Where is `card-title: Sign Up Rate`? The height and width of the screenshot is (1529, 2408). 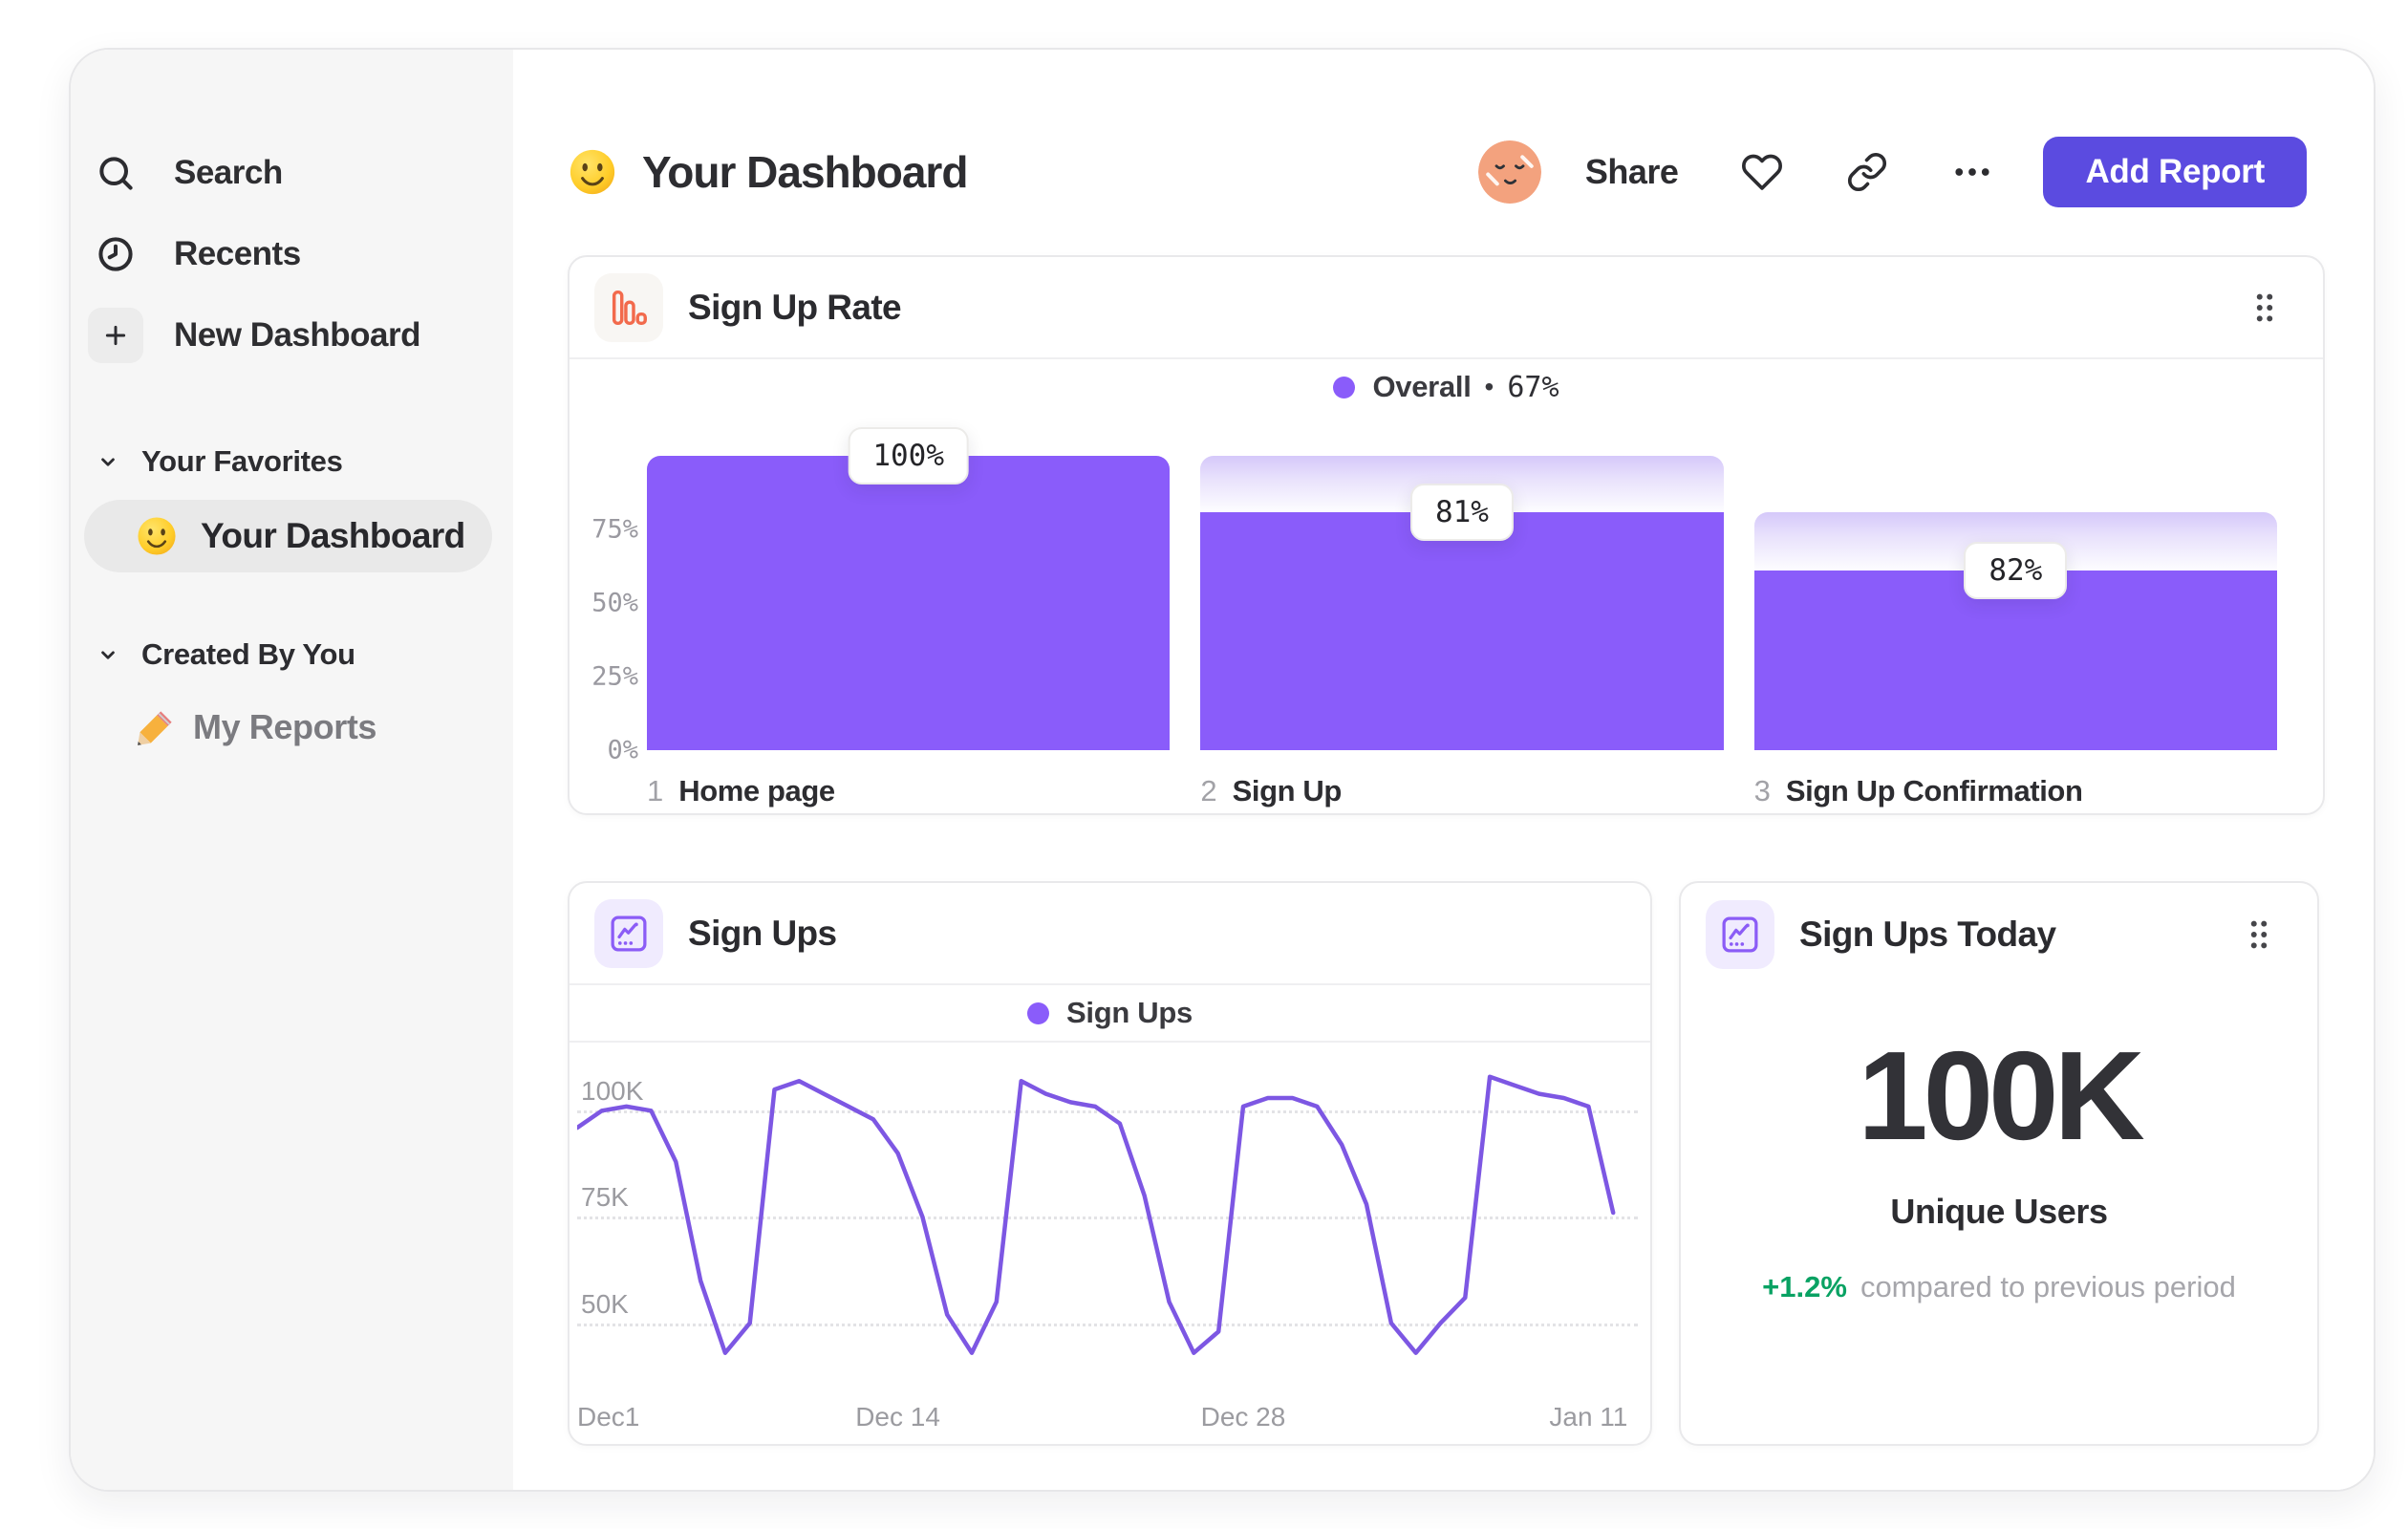
card-title: Sign Up Rate is located at coordinates (795, 307).